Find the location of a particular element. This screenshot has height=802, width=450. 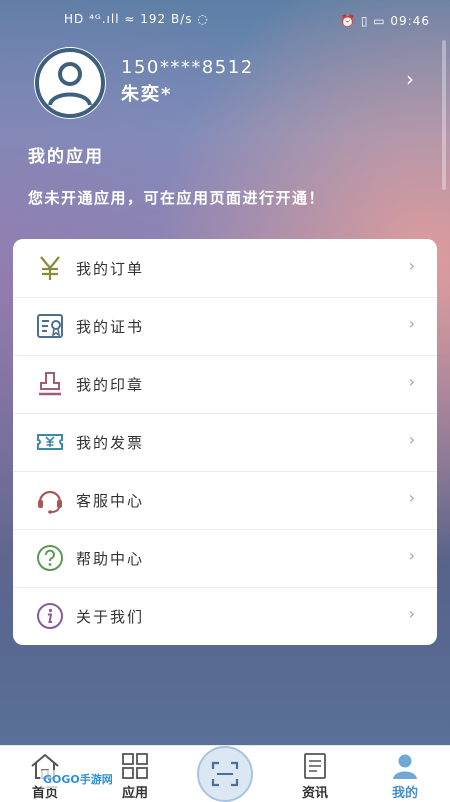

menu-item-label: 我的发票 is located at coordinates (110, 442).